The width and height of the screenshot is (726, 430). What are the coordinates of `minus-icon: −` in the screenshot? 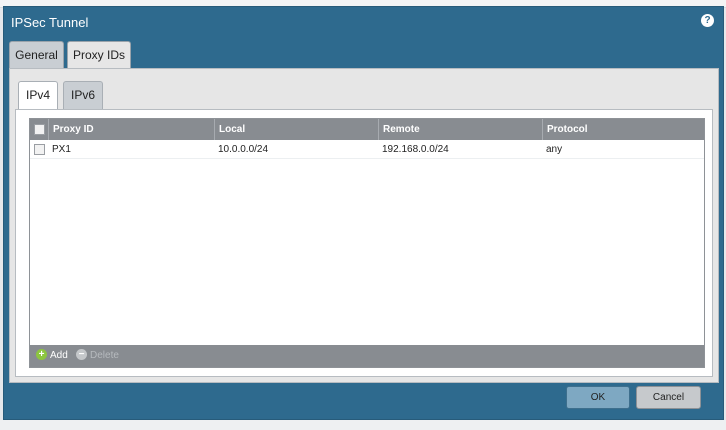 It's located at (81, 354).